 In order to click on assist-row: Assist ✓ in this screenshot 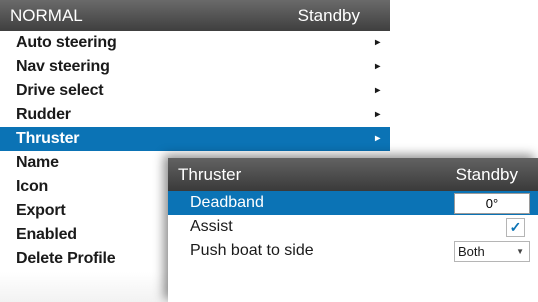, I will do `click(353, 227)`.